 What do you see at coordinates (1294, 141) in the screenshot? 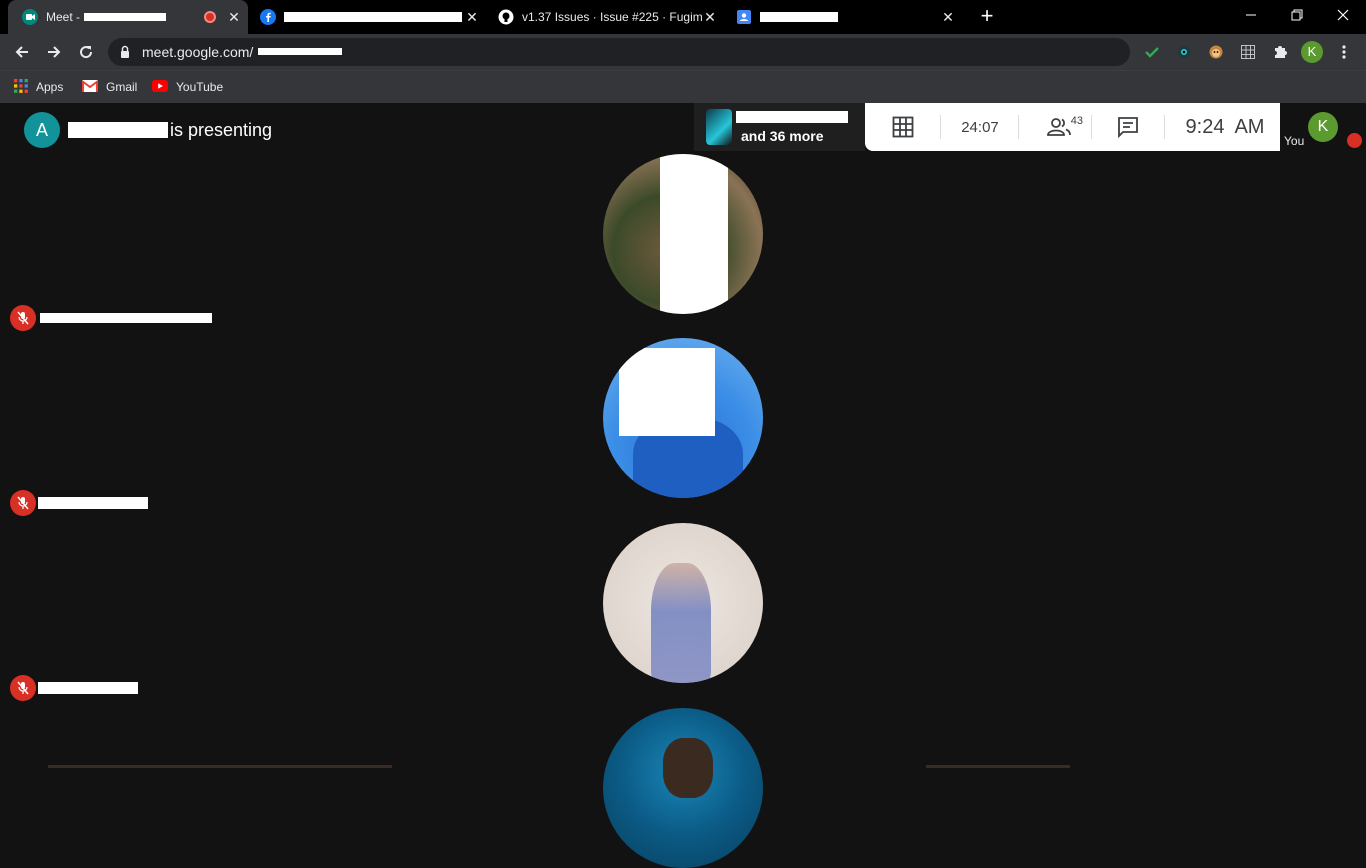
I see `self-label: You` at bounding box center [1294, 141].